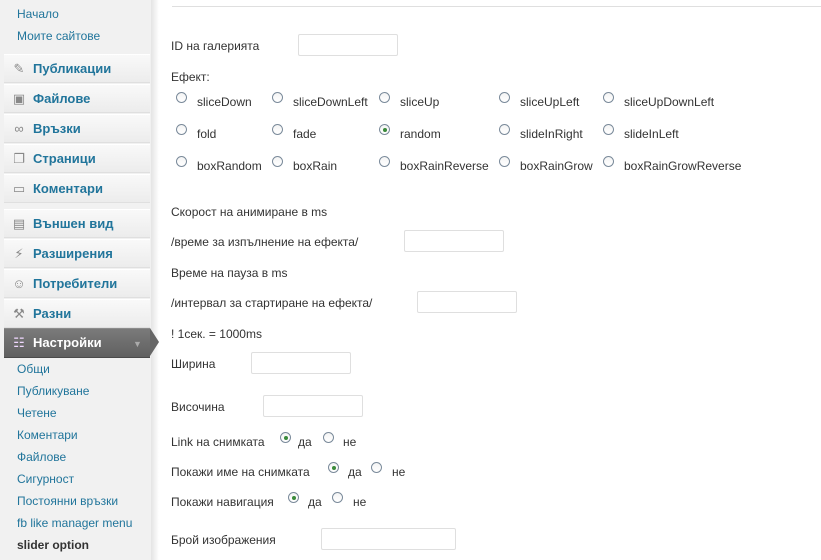 This screenshot has height=560, width=821. What do you see at coordinates (360, 502) in the screenshot?
I see `show-navigation-no-label: не` at bounding box center [360, 502].